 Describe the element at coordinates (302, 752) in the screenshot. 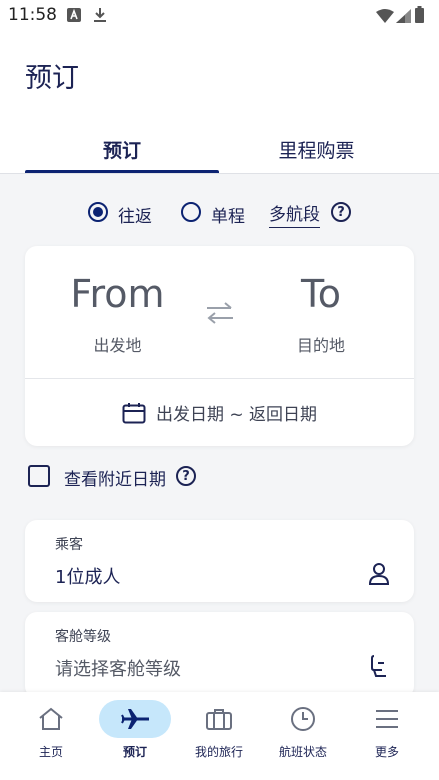

I see `nav-flight-status-label: 航班状态` at that location.